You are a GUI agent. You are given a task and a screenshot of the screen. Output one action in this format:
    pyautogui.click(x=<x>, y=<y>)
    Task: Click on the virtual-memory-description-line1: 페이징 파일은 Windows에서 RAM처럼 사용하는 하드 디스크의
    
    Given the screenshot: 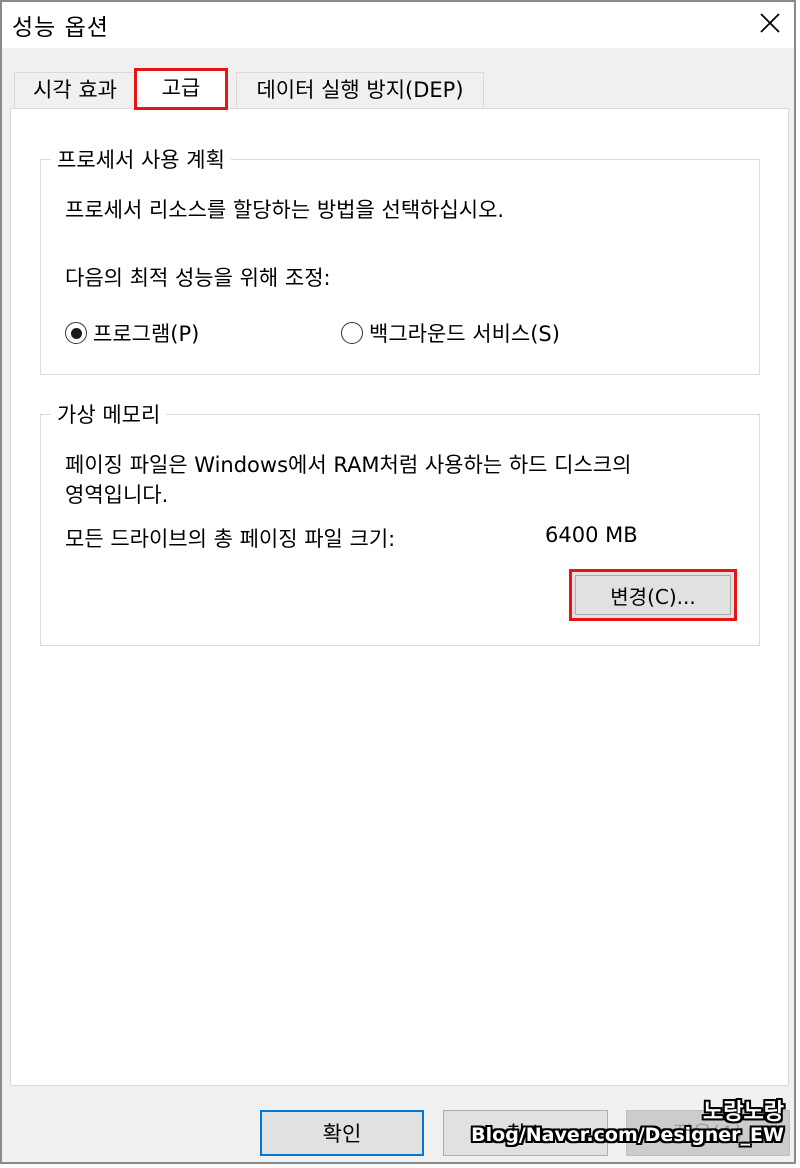 What is the action you would take?
    pyautogui.click(x=348, y=465)
    